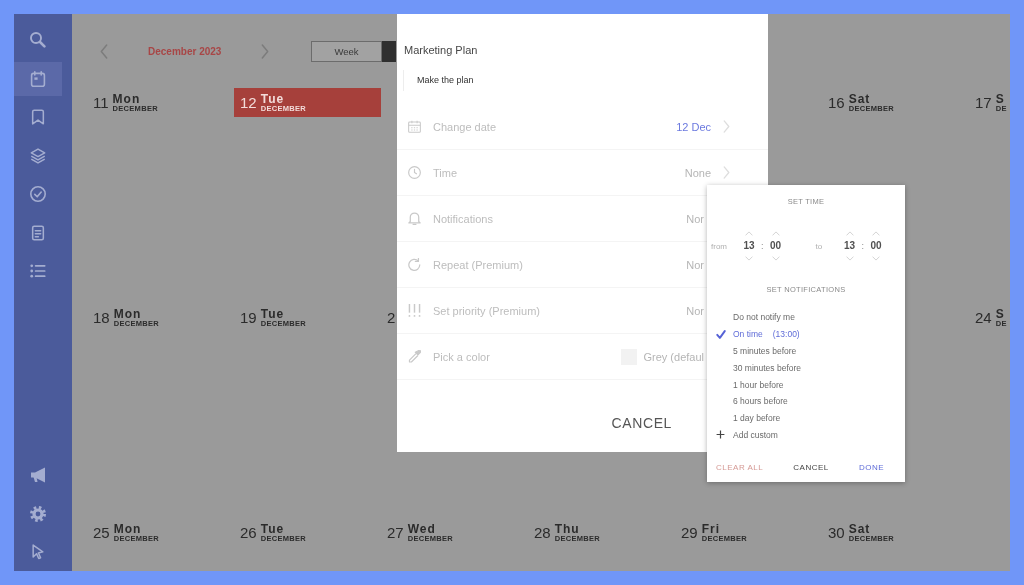 Image resolution: width=1024 pixels, height=585 pixels. What do you see at coordinates (983, 317) in the screenshot?
I see `day-number: 24` at bounding box center [983, 317].